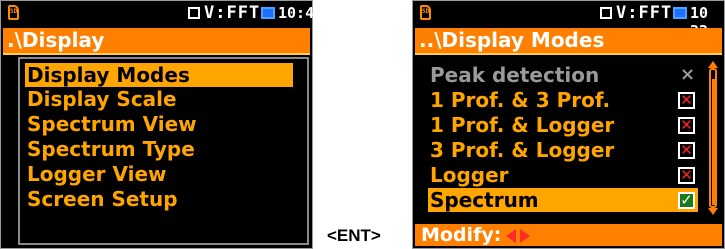 Image resolution: width=725 pixels, height=249 pixels. I want to click on arrow-right-icon, so click(525, 235).